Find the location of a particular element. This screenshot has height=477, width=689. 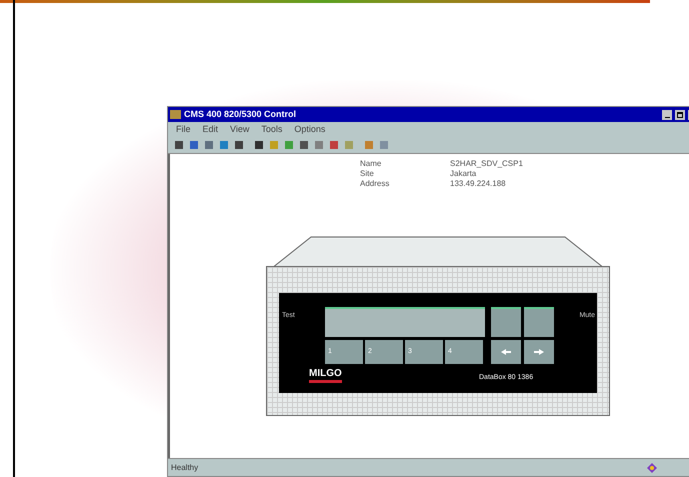

minimize-button is located at coordinates (667, 115).